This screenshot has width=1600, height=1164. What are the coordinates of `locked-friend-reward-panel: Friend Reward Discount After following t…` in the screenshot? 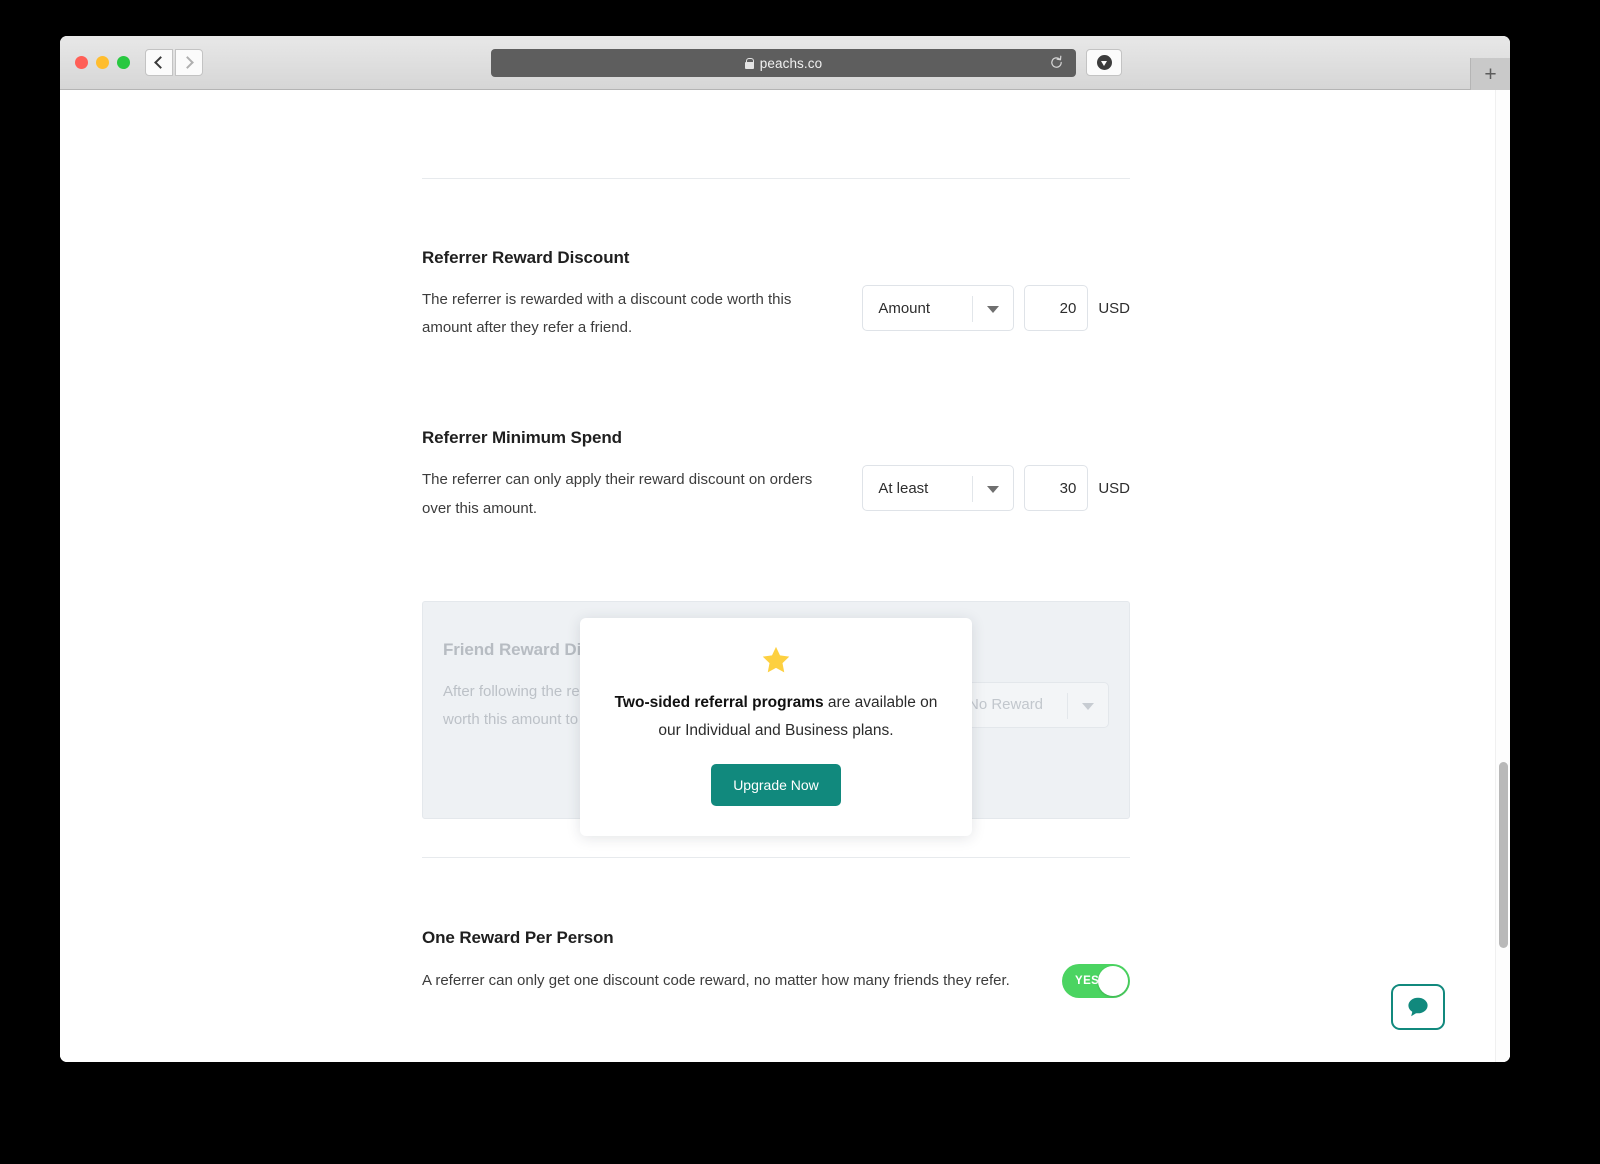 It's located at (776, 718).